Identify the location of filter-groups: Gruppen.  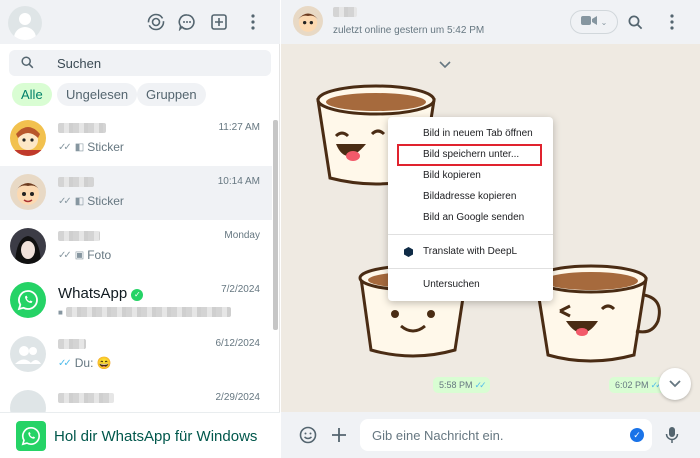
(171, 94).